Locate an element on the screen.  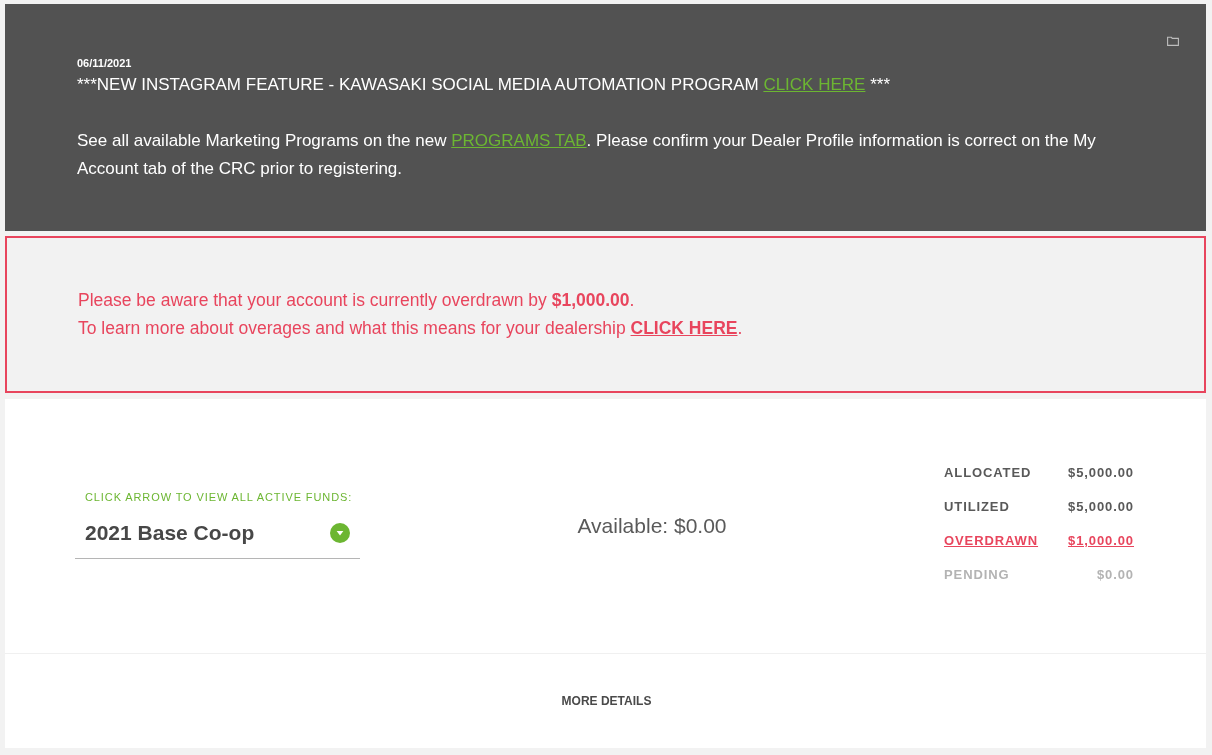
summary-label: ALLOCATED is located at coordinates (988, 473).